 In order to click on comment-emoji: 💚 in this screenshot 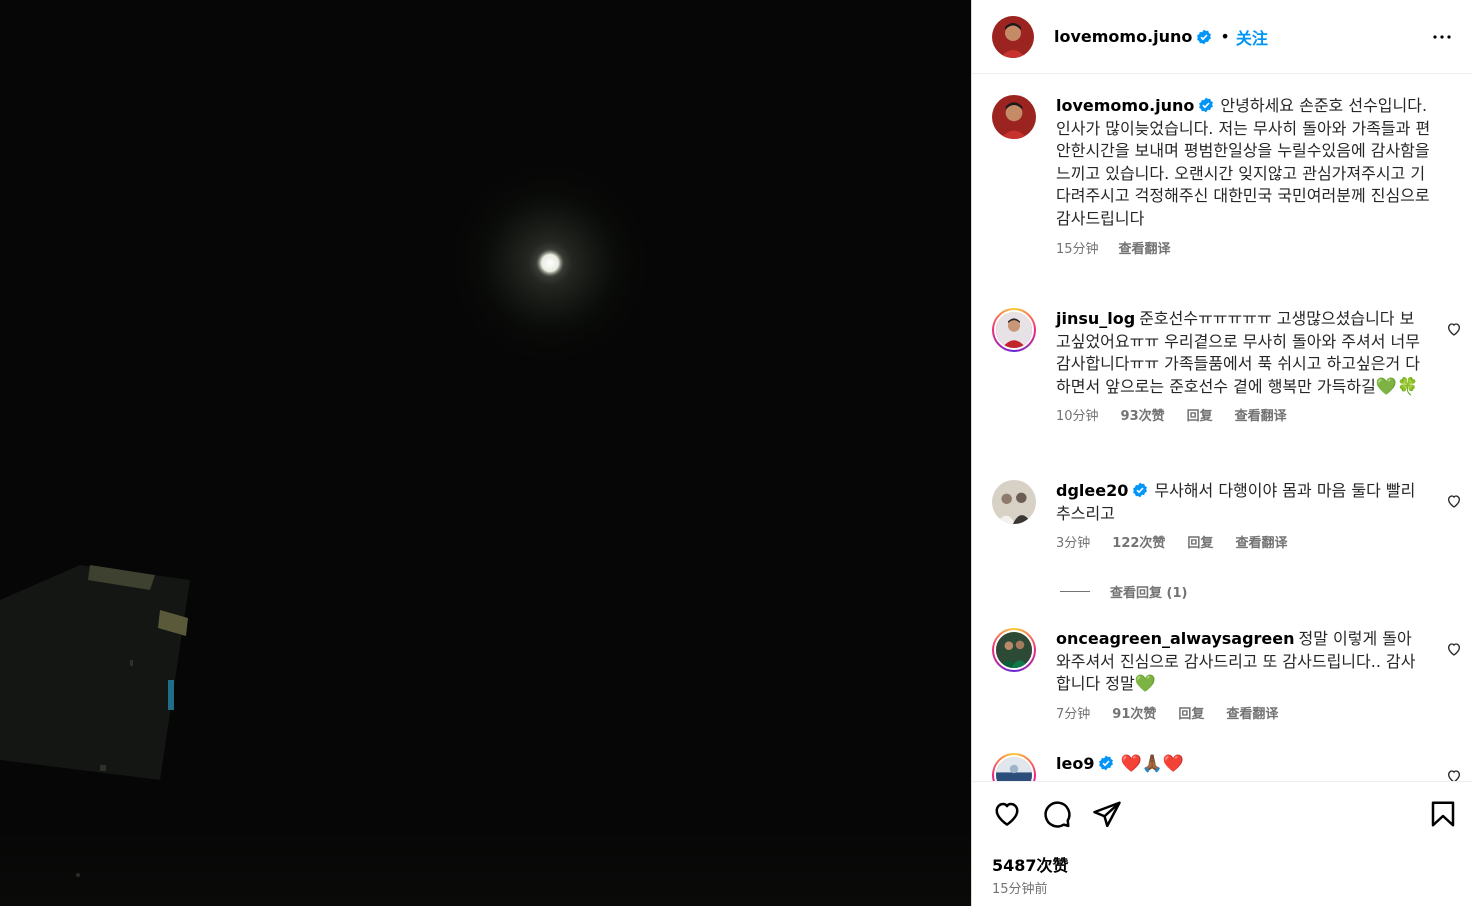, I will do `click(1145, 684)`.